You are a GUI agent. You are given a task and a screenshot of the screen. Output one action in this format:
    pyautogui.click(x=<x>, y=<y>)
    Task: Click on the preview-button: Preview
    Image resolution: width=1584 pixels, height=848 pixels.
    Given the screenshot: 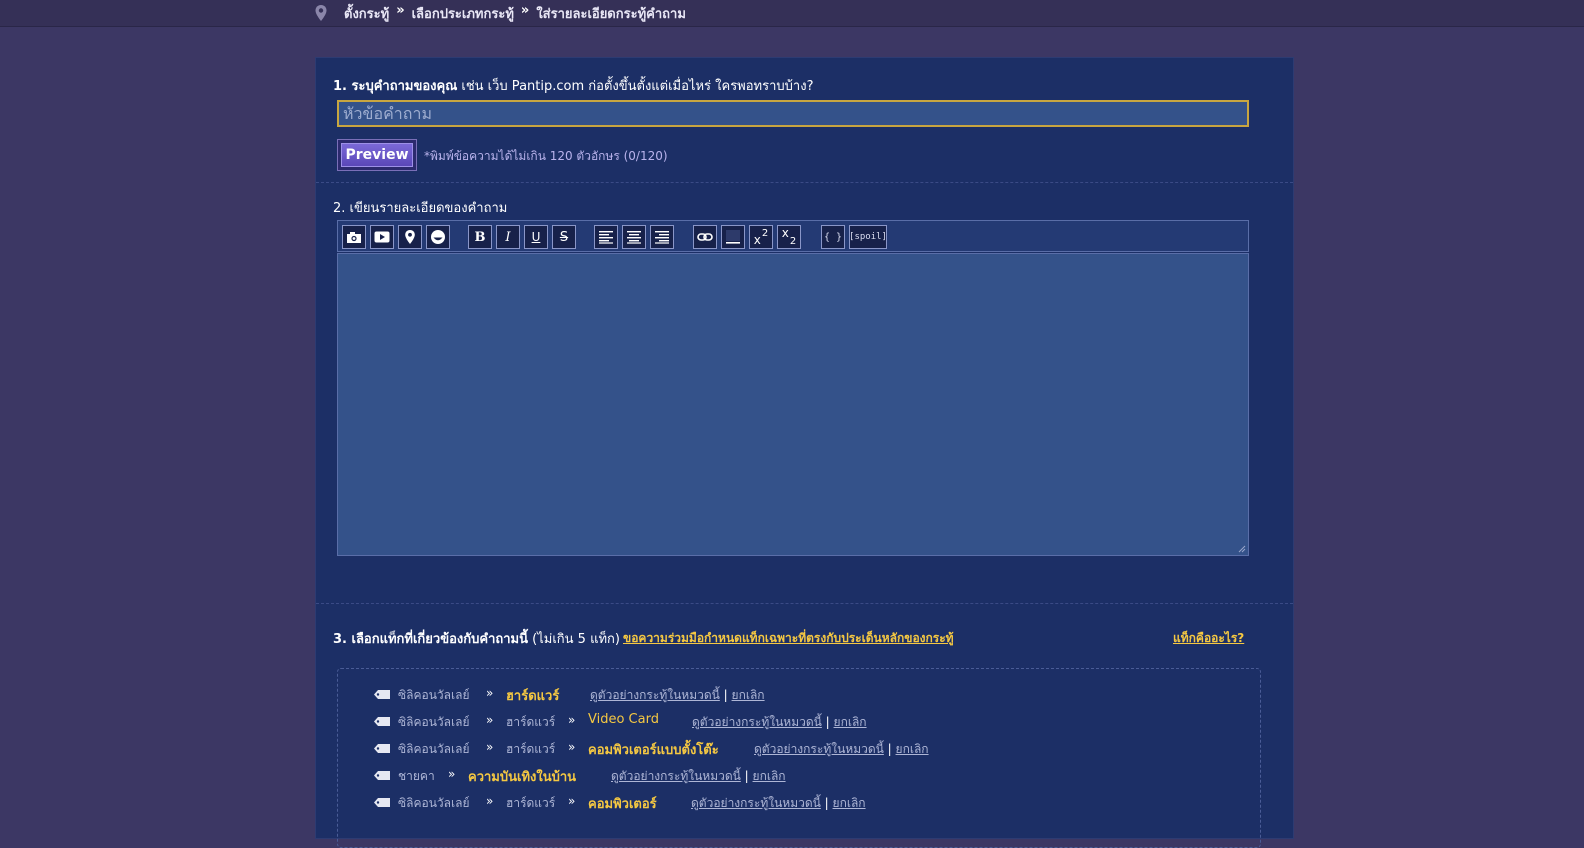 What is the action you would take?
    pyautogui.click(x=377, y=155)
    